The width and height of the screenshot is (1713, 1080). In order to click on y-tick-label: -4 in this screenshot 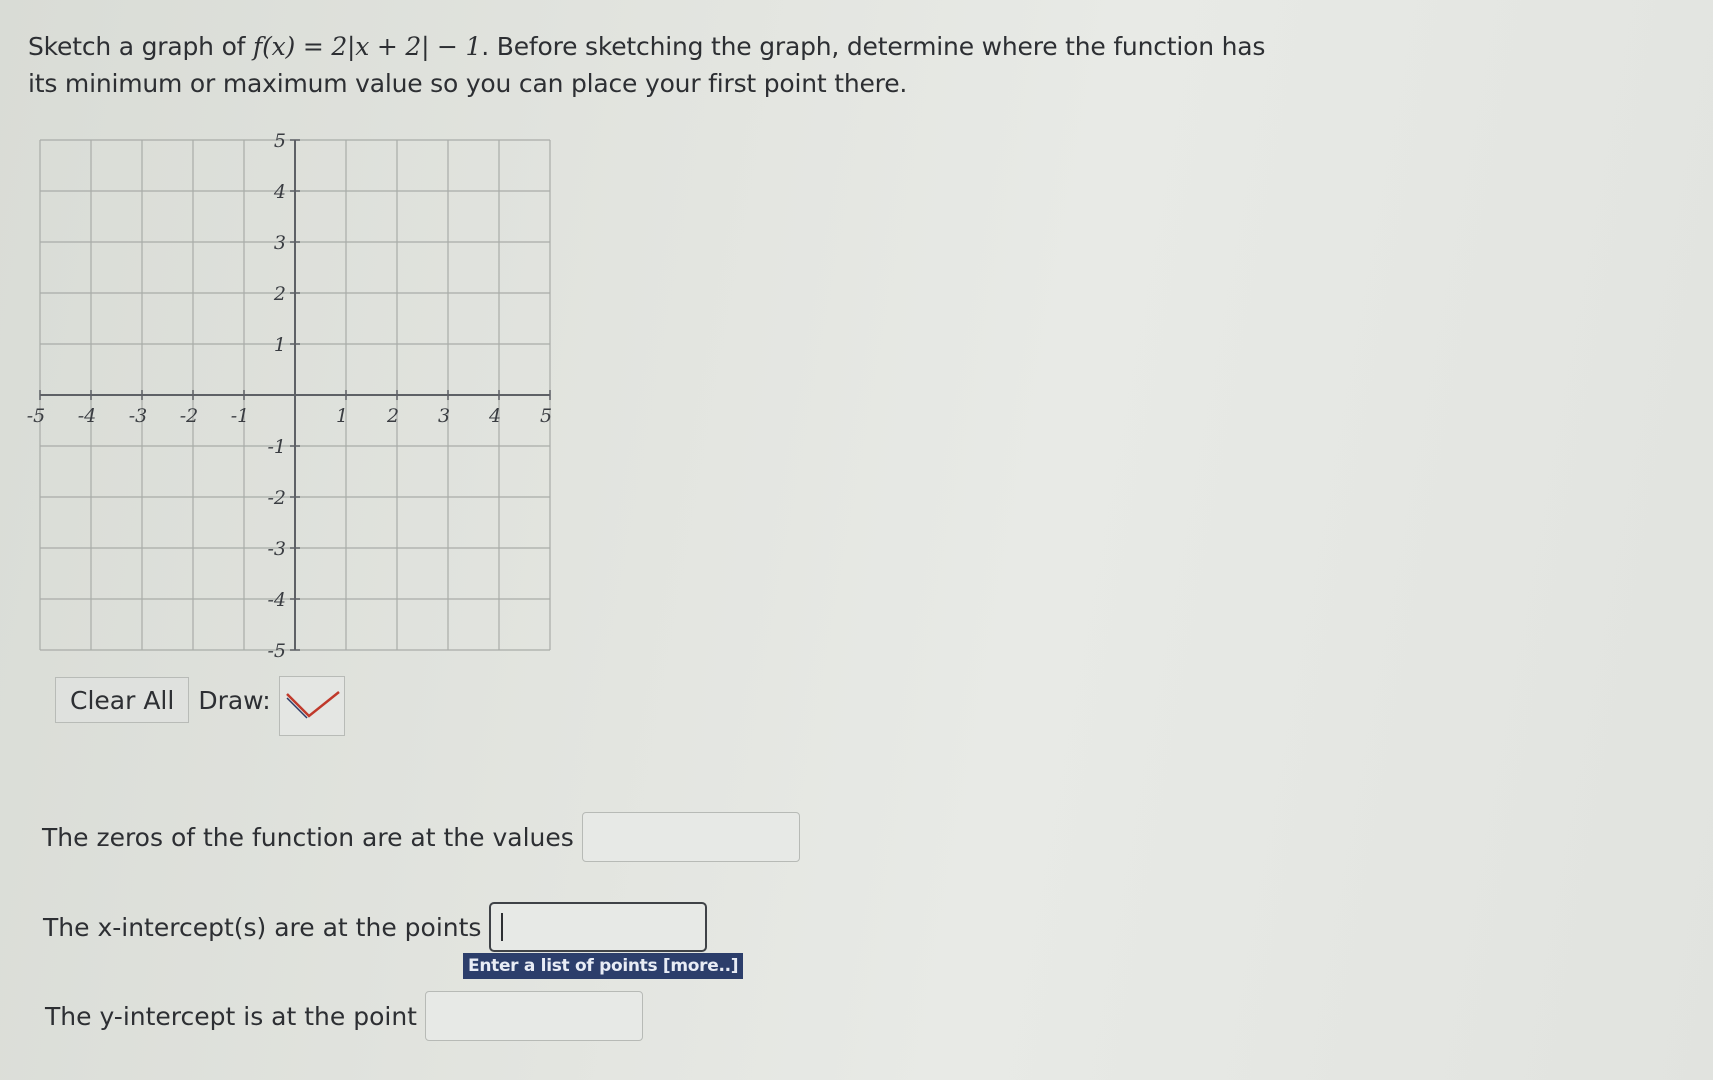, I will do `click(276, 600)`.